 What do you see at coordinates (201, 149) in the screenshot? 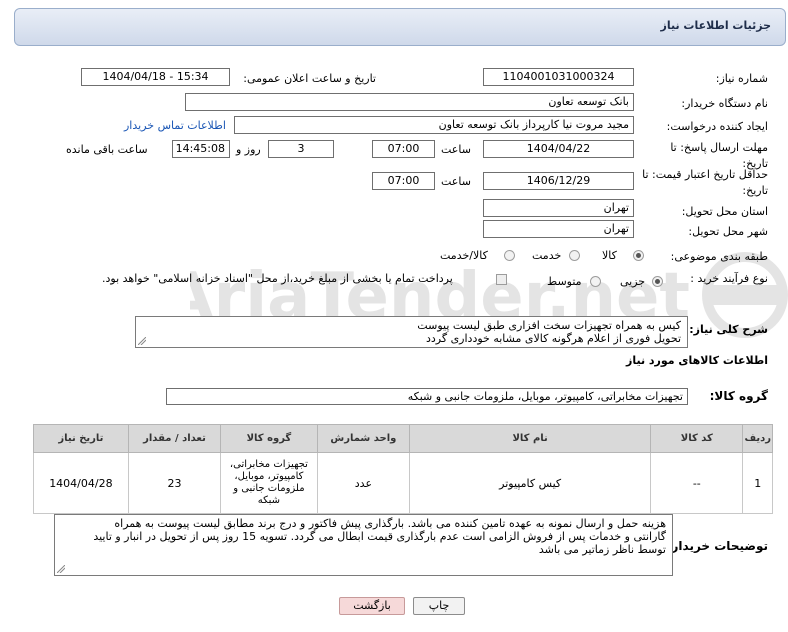
I see `remaining-time-field: 14:45:08` at bounding box center [201, 149].